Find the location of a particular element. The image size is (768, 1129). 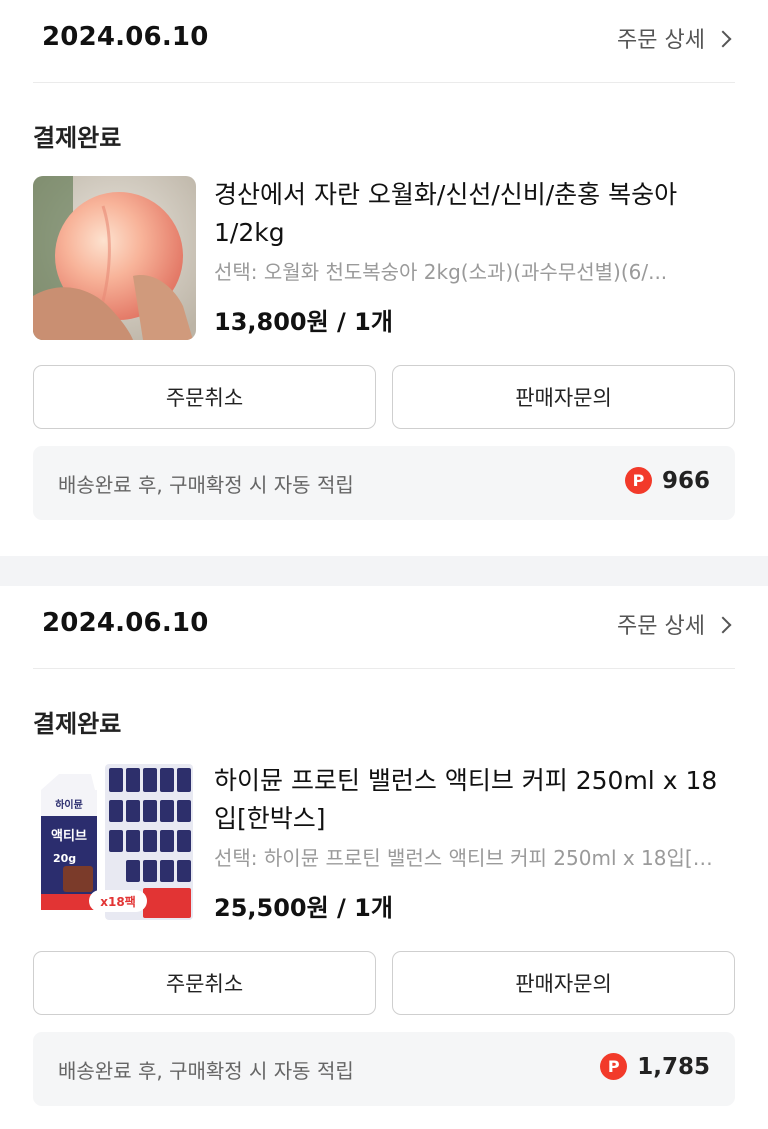

product-option: 선택: 하이뮨 프로틴 밸런스 액티브 커피 250ml x 18입[한박스] is located at coordinates (471, 858).